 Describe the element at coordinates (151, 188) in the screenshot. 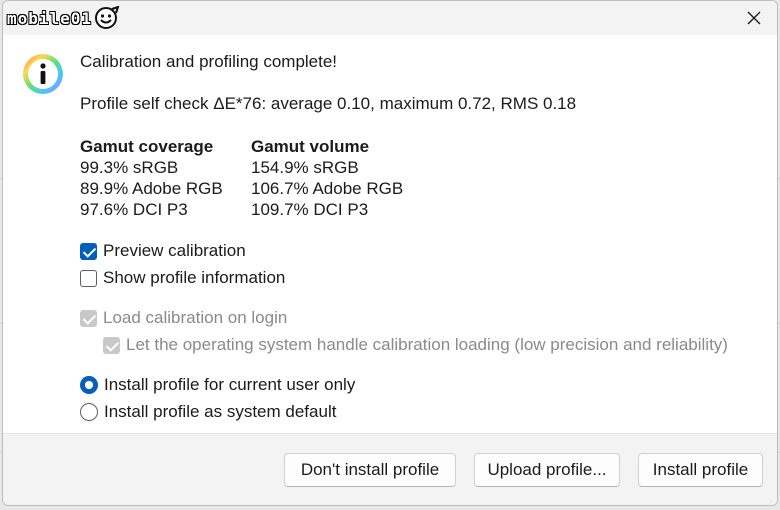

I see `gamut-coverage-value: 89.9% Adobe RGB` at that location.